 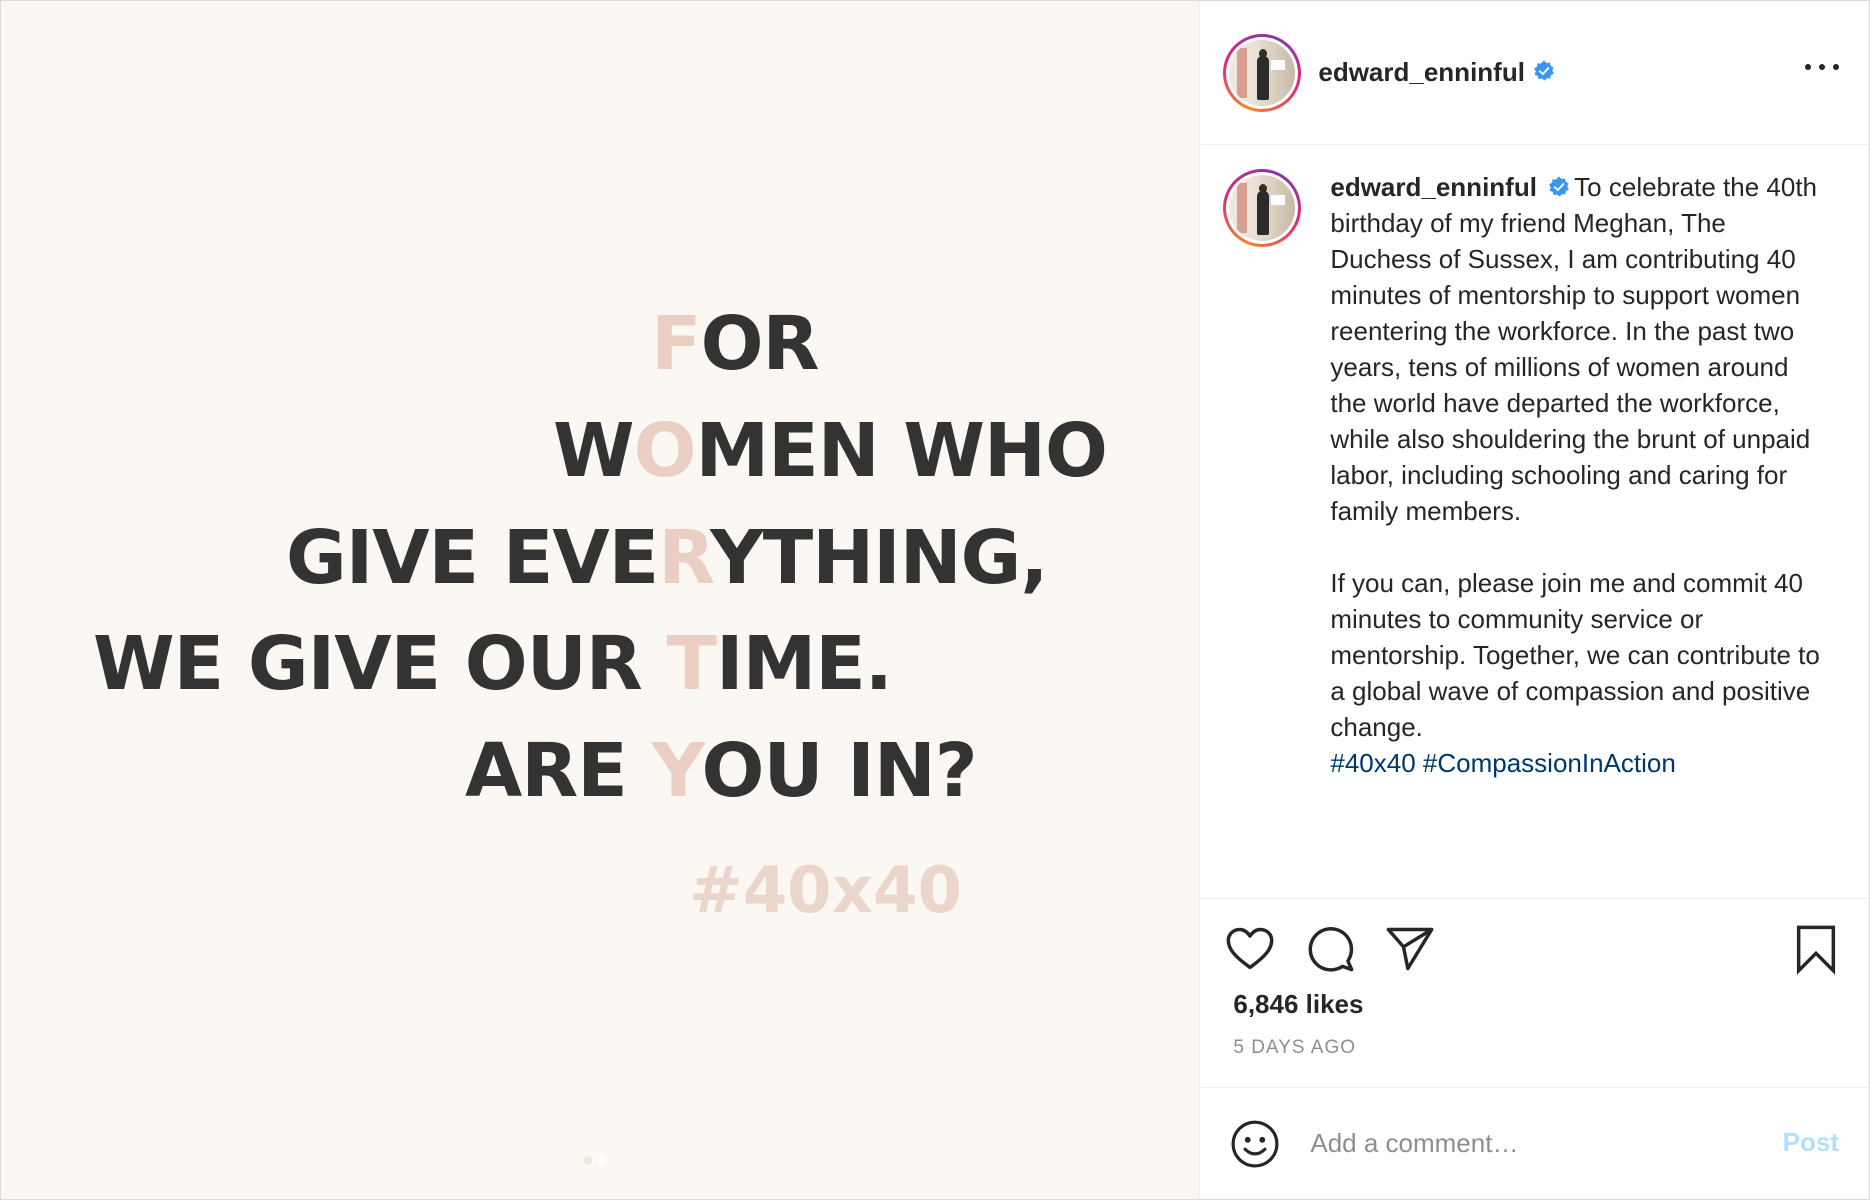 What do you see at coordinates (1534, 1012) in the screenshot?
I see `like-count: 6,846 likes` at bounding box center [1534, 1012].